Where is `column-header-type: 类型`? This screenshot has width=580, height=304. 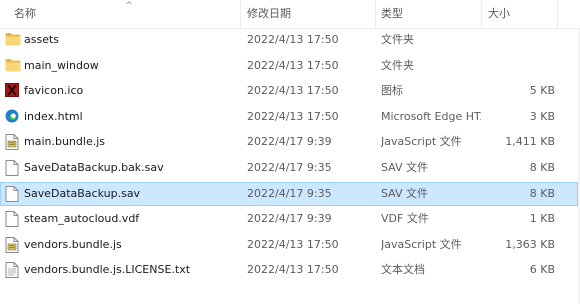
column-header-type: 类型 is located at coordinates (392, 14).